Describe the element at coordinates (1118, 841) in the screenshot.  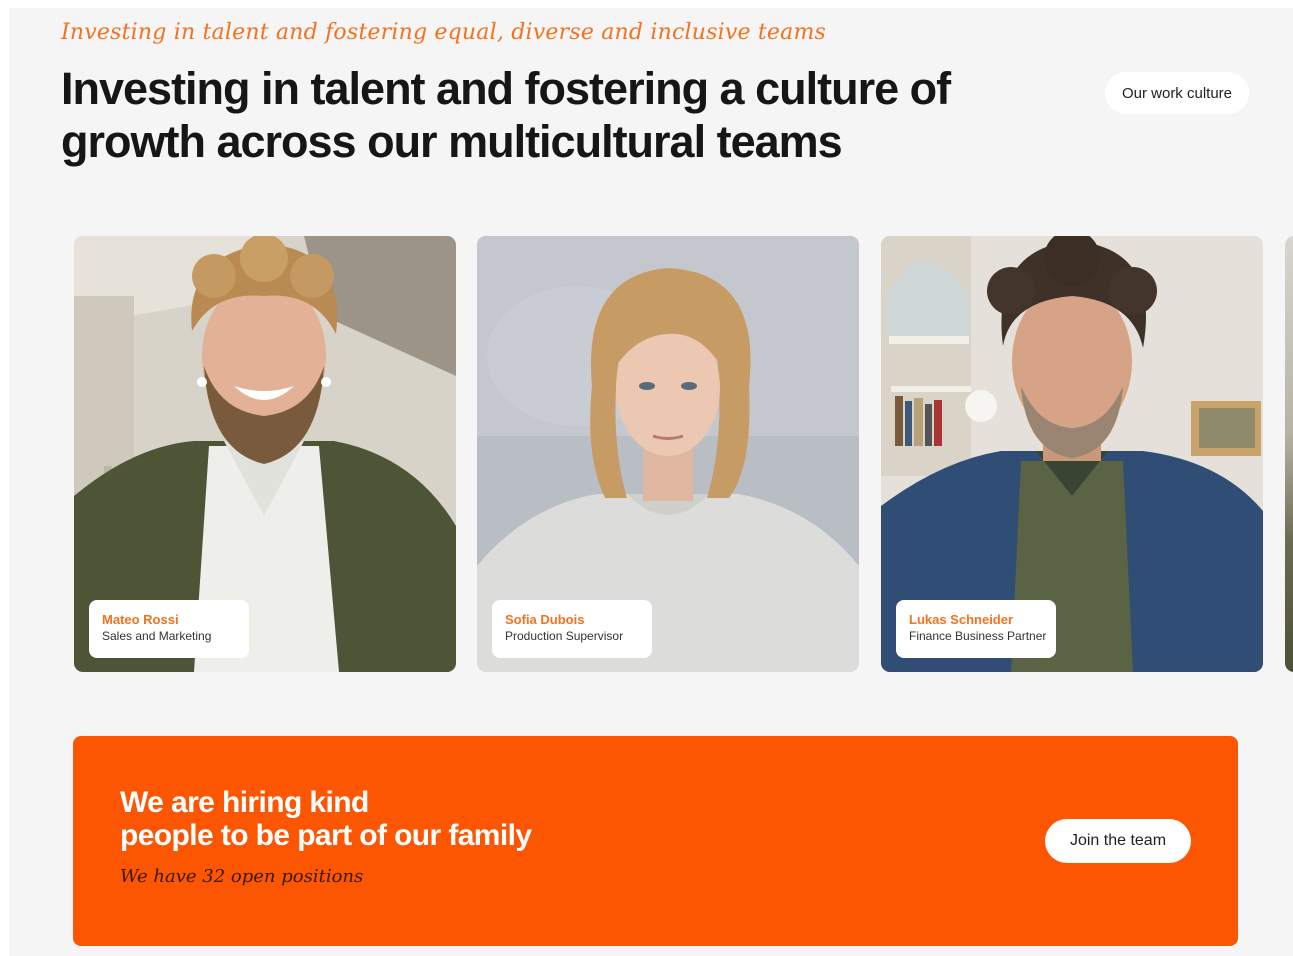
I see `join-the-team-button: Join the team` at that location.